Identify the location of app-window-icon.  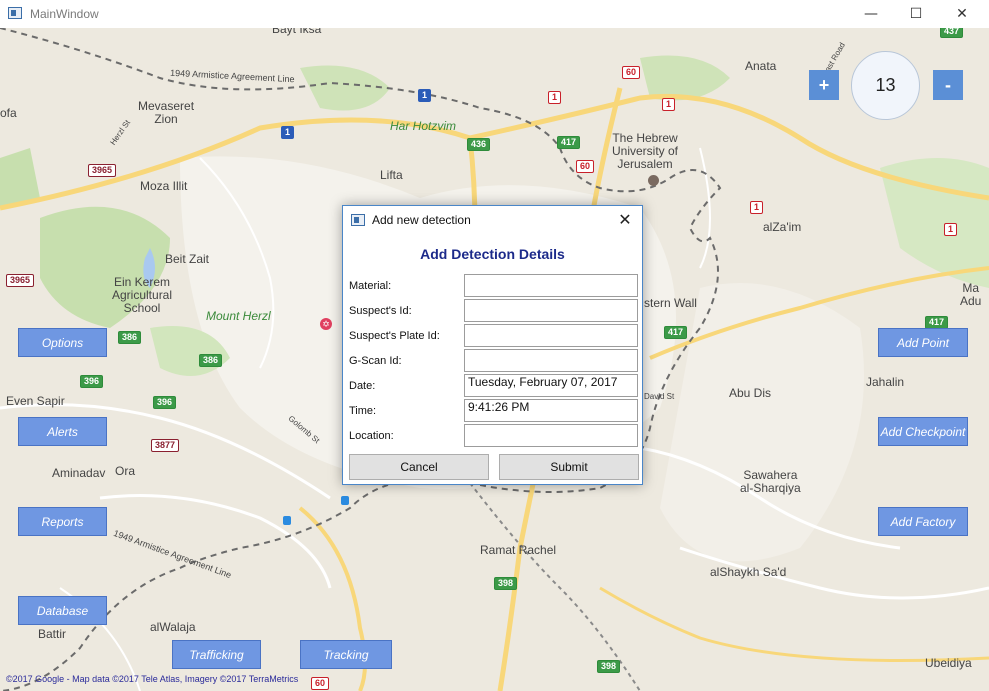
(15, 13).